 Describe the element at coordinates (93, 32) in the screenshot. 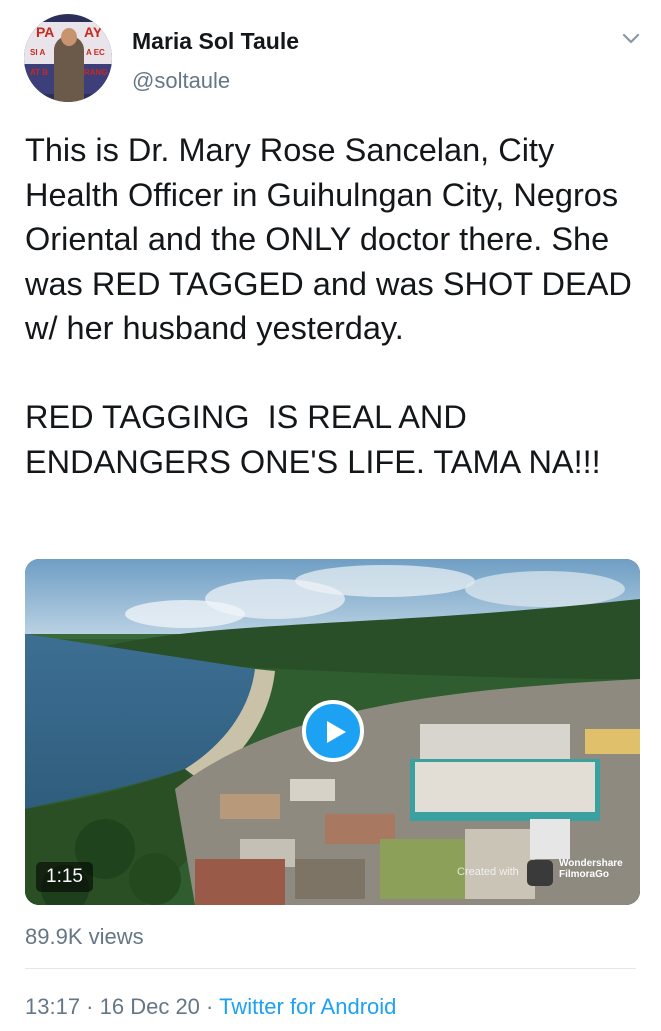

I see `avatar-sign-text: AY` at that location.